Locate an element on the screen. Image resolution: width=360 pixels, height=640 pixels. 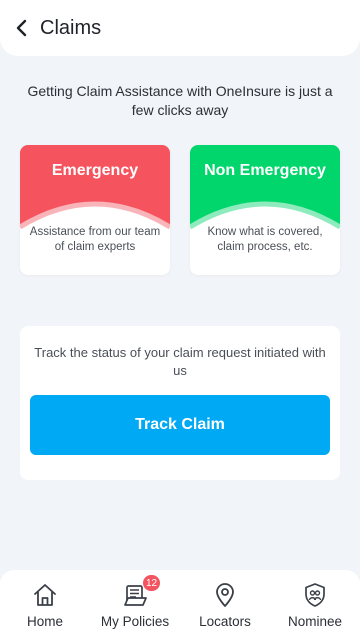
location-pin-icon is located at coordinates (225, 595).